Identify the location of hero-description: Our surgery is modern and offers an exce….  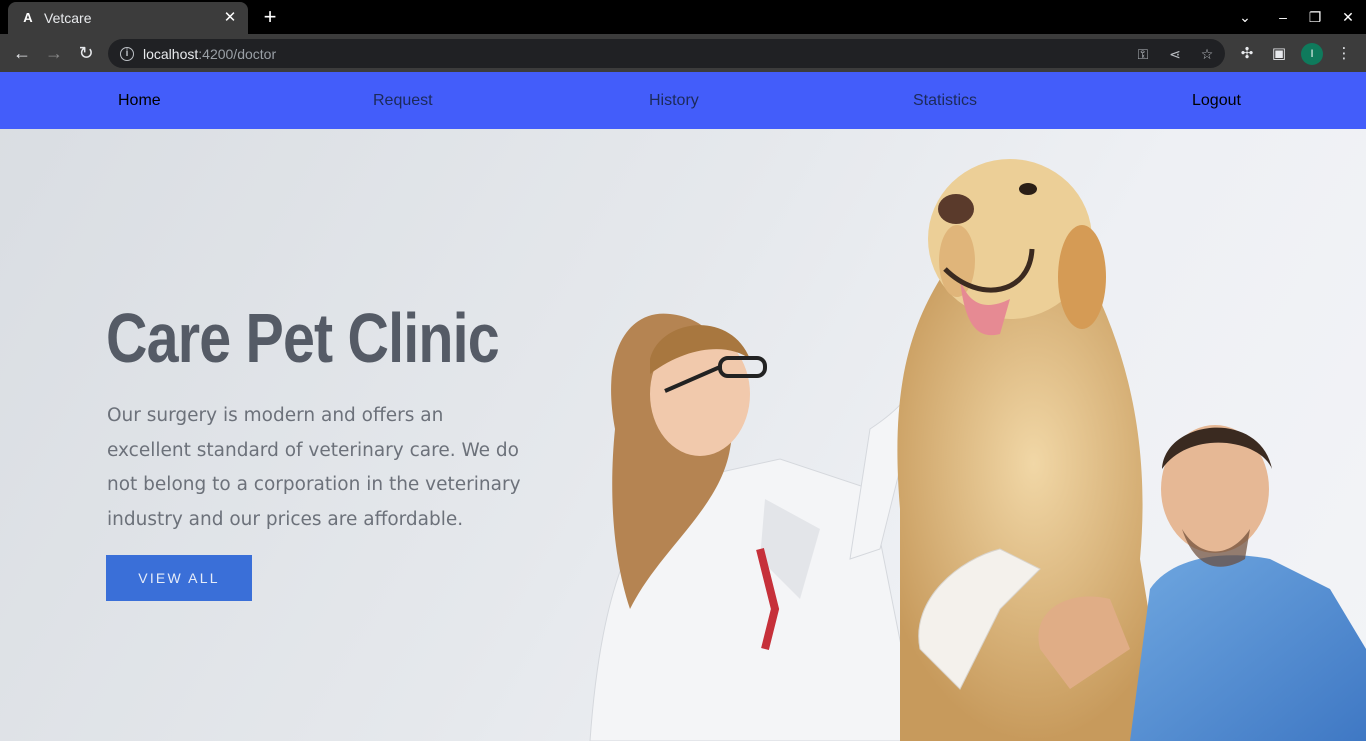
(314, 467).